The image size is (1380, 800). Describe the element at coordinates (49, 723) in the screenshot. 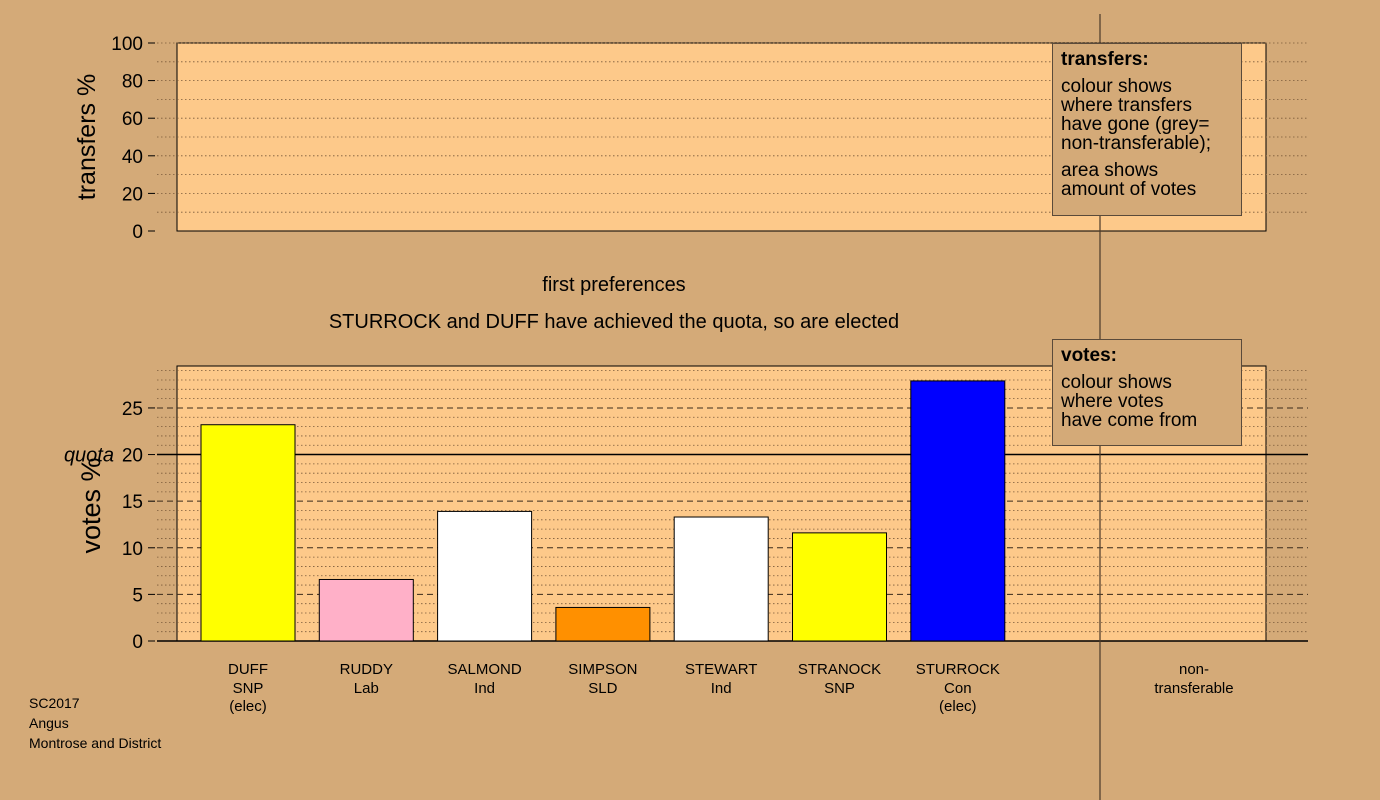

I see `council-name: Angus` at that location.